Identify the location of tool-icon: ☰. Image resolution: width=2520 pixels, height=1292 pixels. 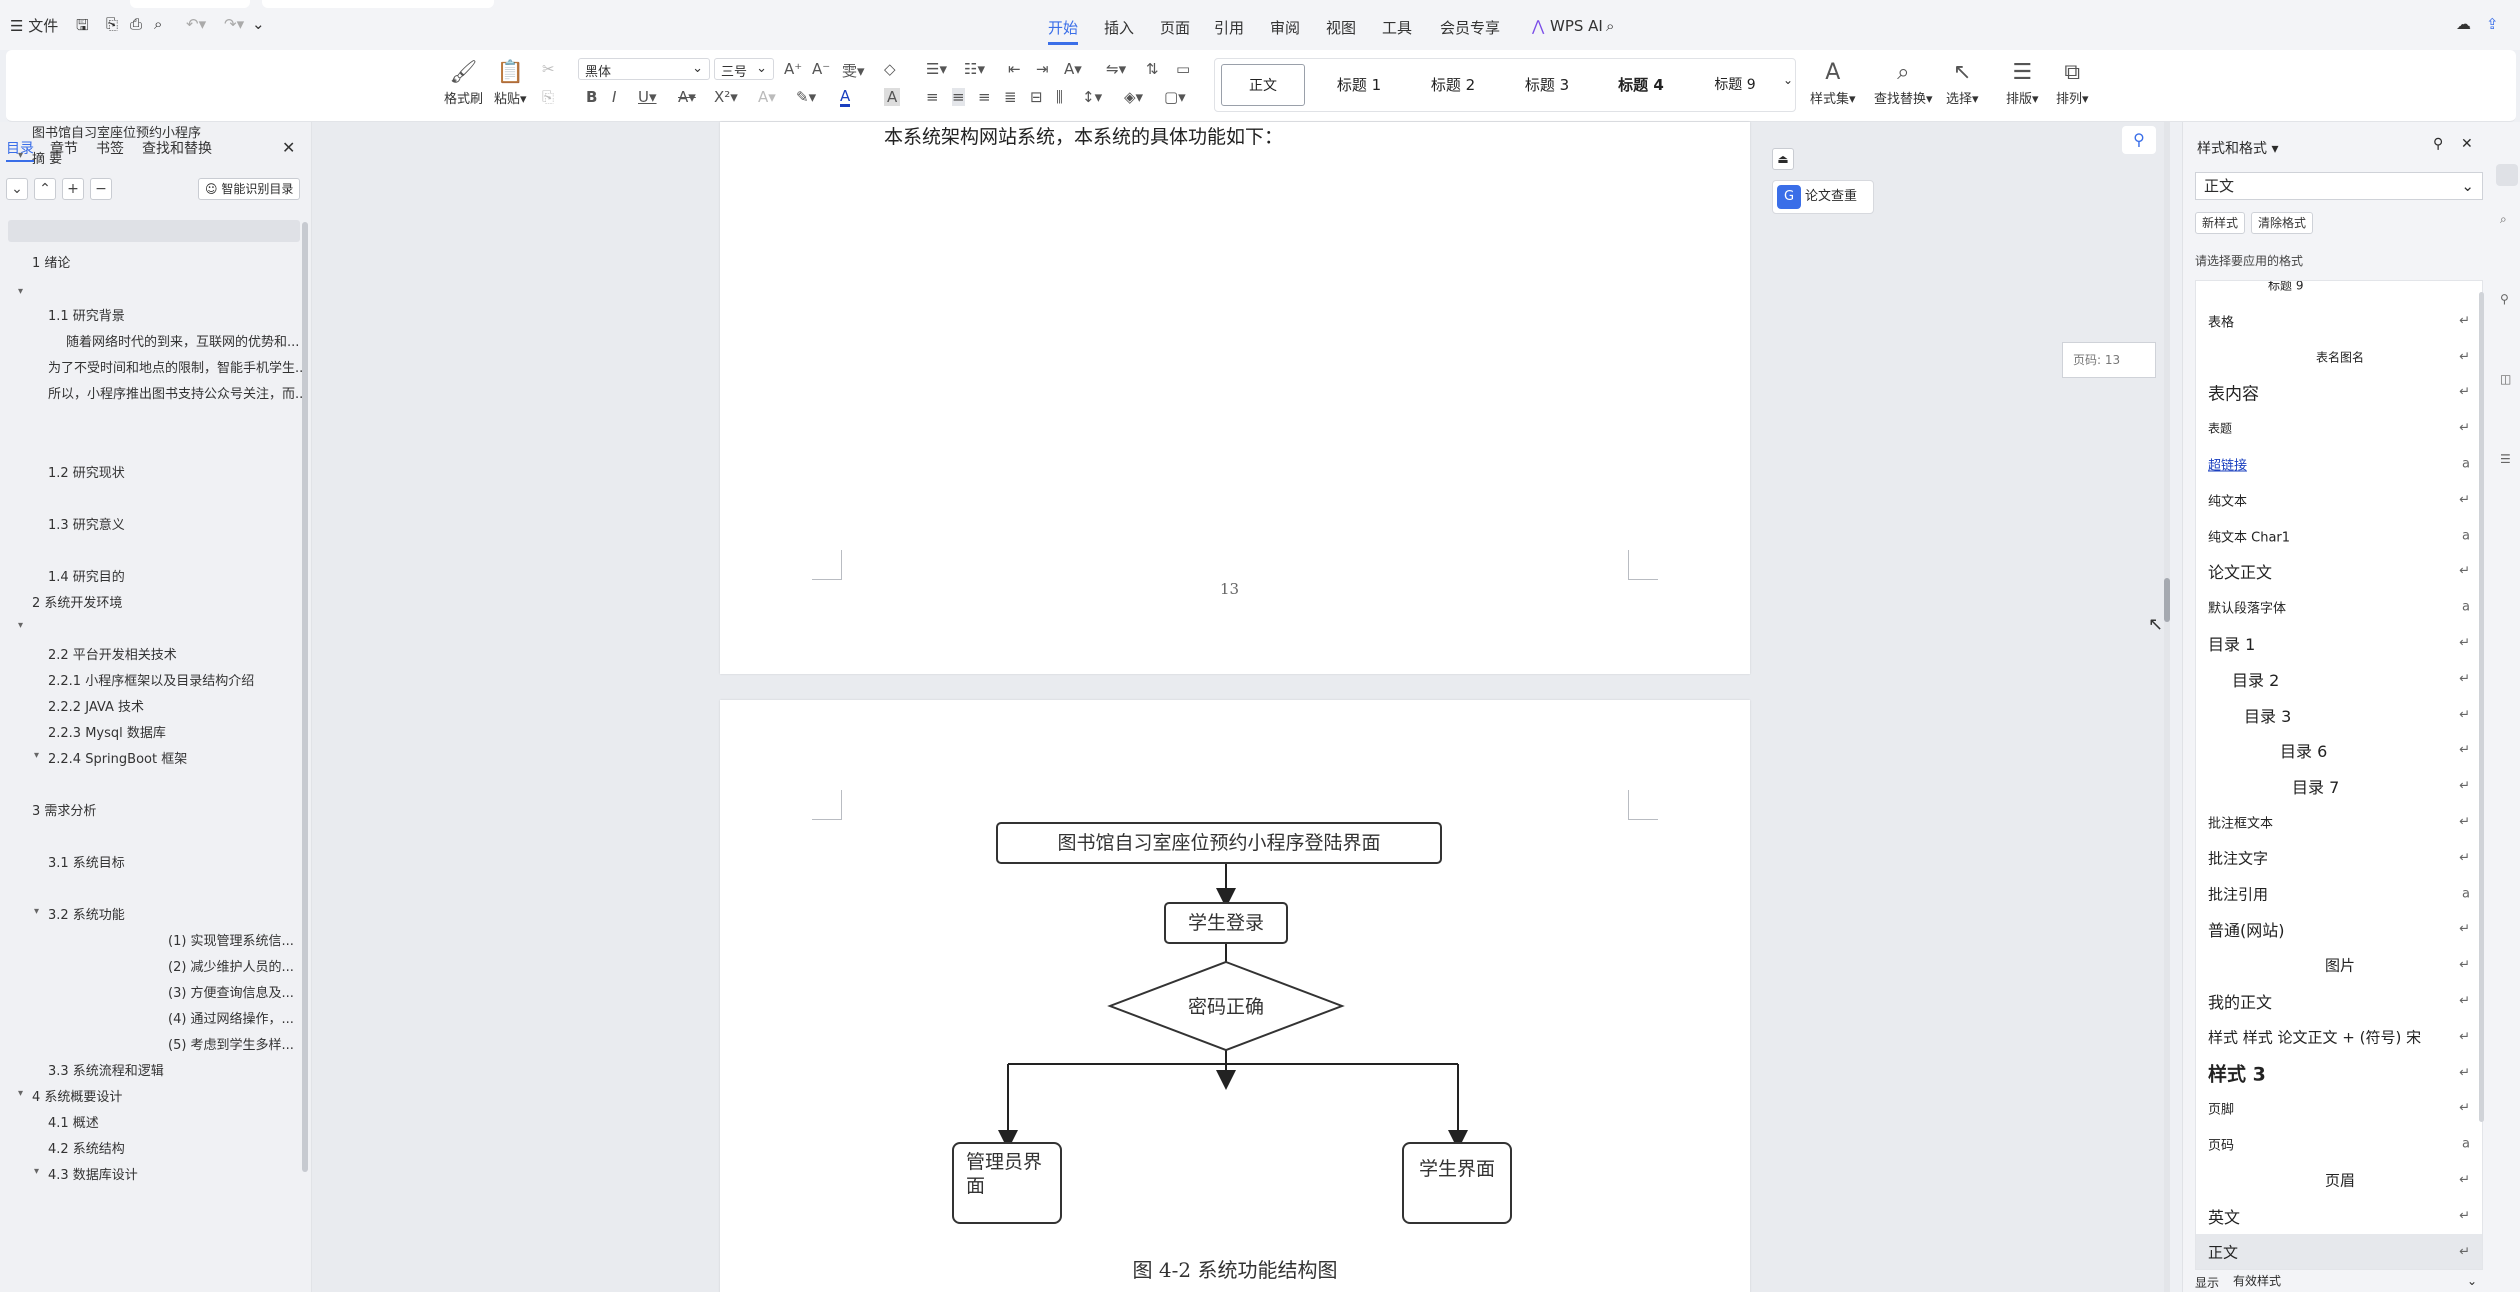
(2505, 459).